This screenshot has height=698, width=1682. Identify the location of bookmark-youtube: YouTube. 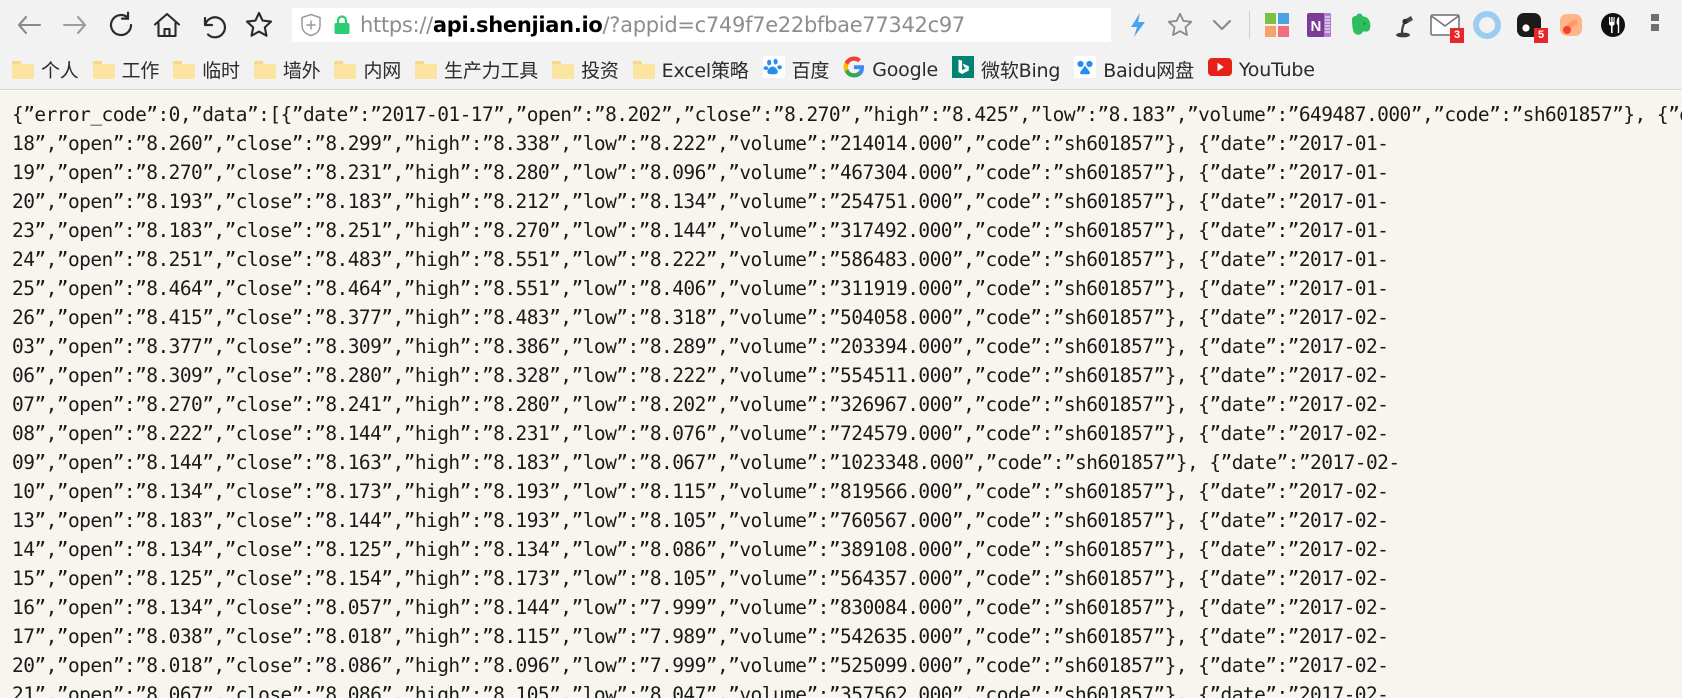
(1261, 70).